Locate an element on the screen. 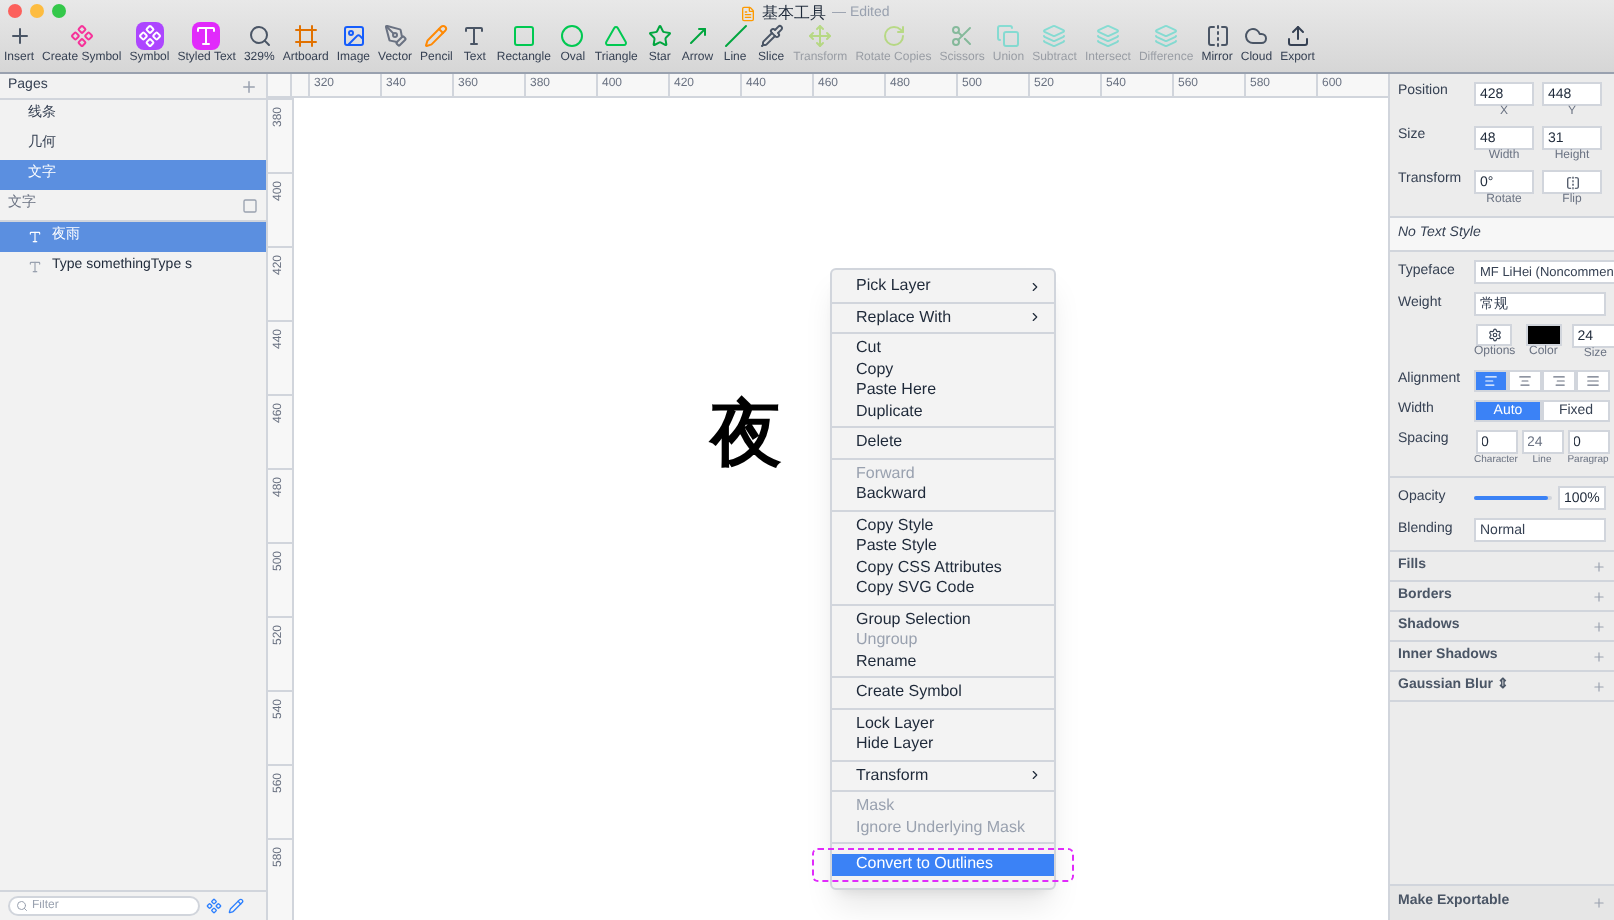 The image size is (1614, 920). menu-item: Convert to Outlines is located at coordinates (943, 864).